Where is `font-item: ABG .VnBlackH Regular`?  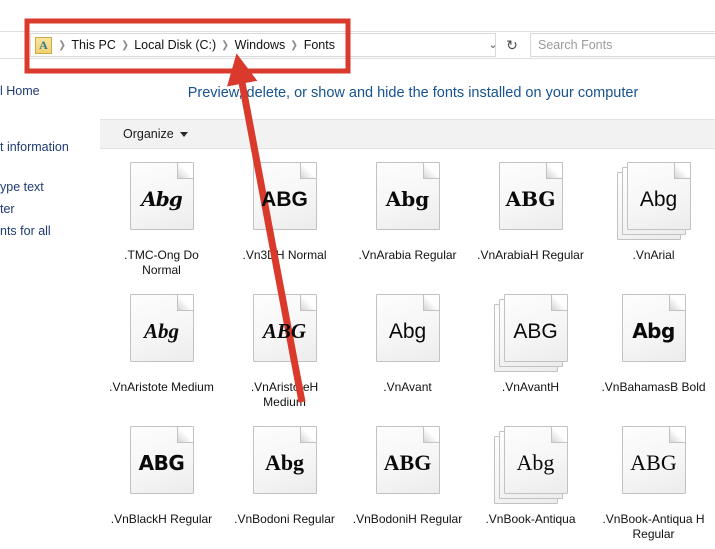
font-item: ABG .VnBlackH Regular is located at coordinates (161, 482).